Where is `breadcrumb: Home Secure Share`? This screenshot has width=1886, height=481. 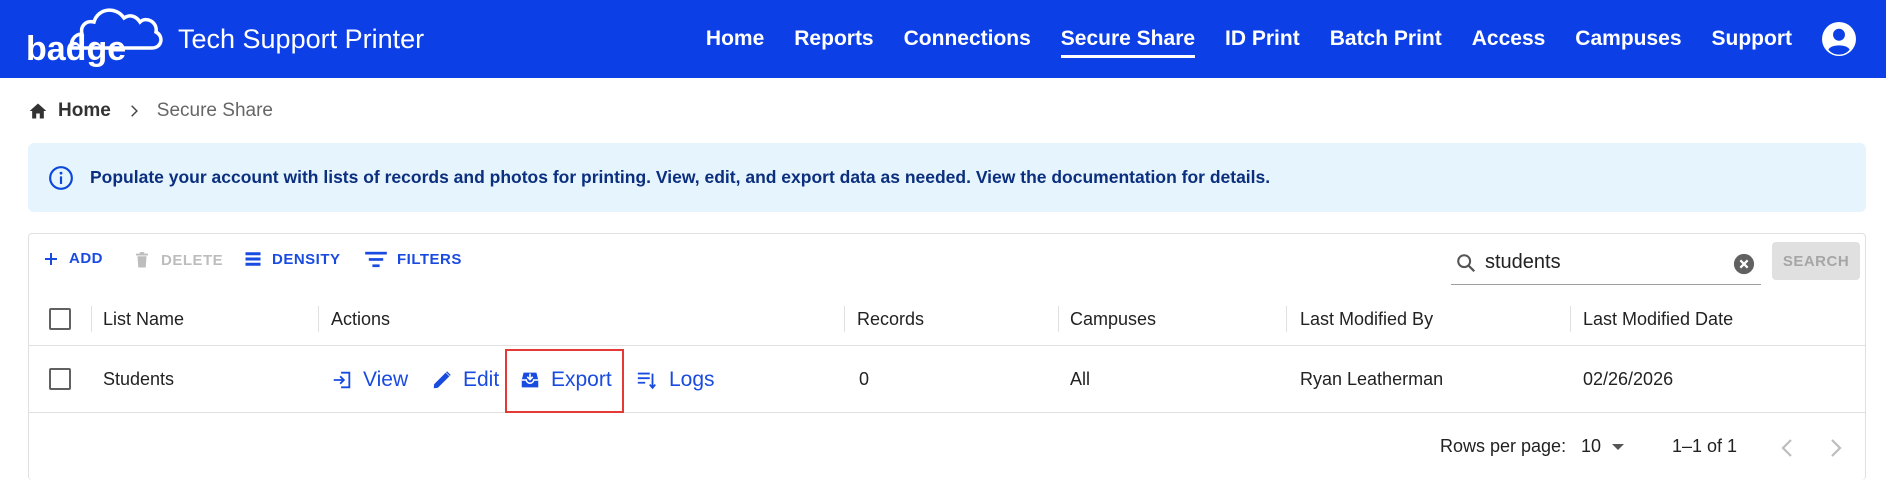 breadcrumb: Home Secure Share is located at coordinates (150, 111).